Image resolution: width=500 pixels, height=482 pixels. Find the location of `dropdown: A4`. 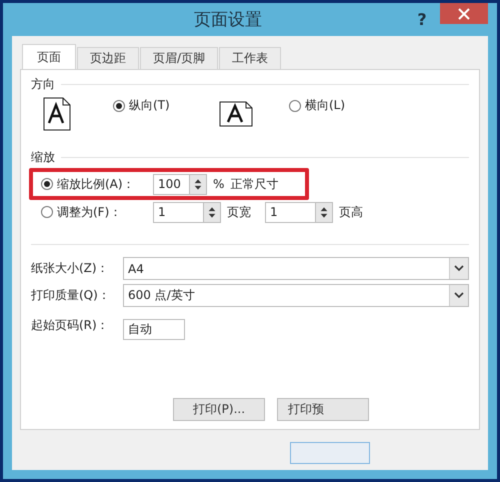

dropdown: A4 is located at coordinates (296, 268).